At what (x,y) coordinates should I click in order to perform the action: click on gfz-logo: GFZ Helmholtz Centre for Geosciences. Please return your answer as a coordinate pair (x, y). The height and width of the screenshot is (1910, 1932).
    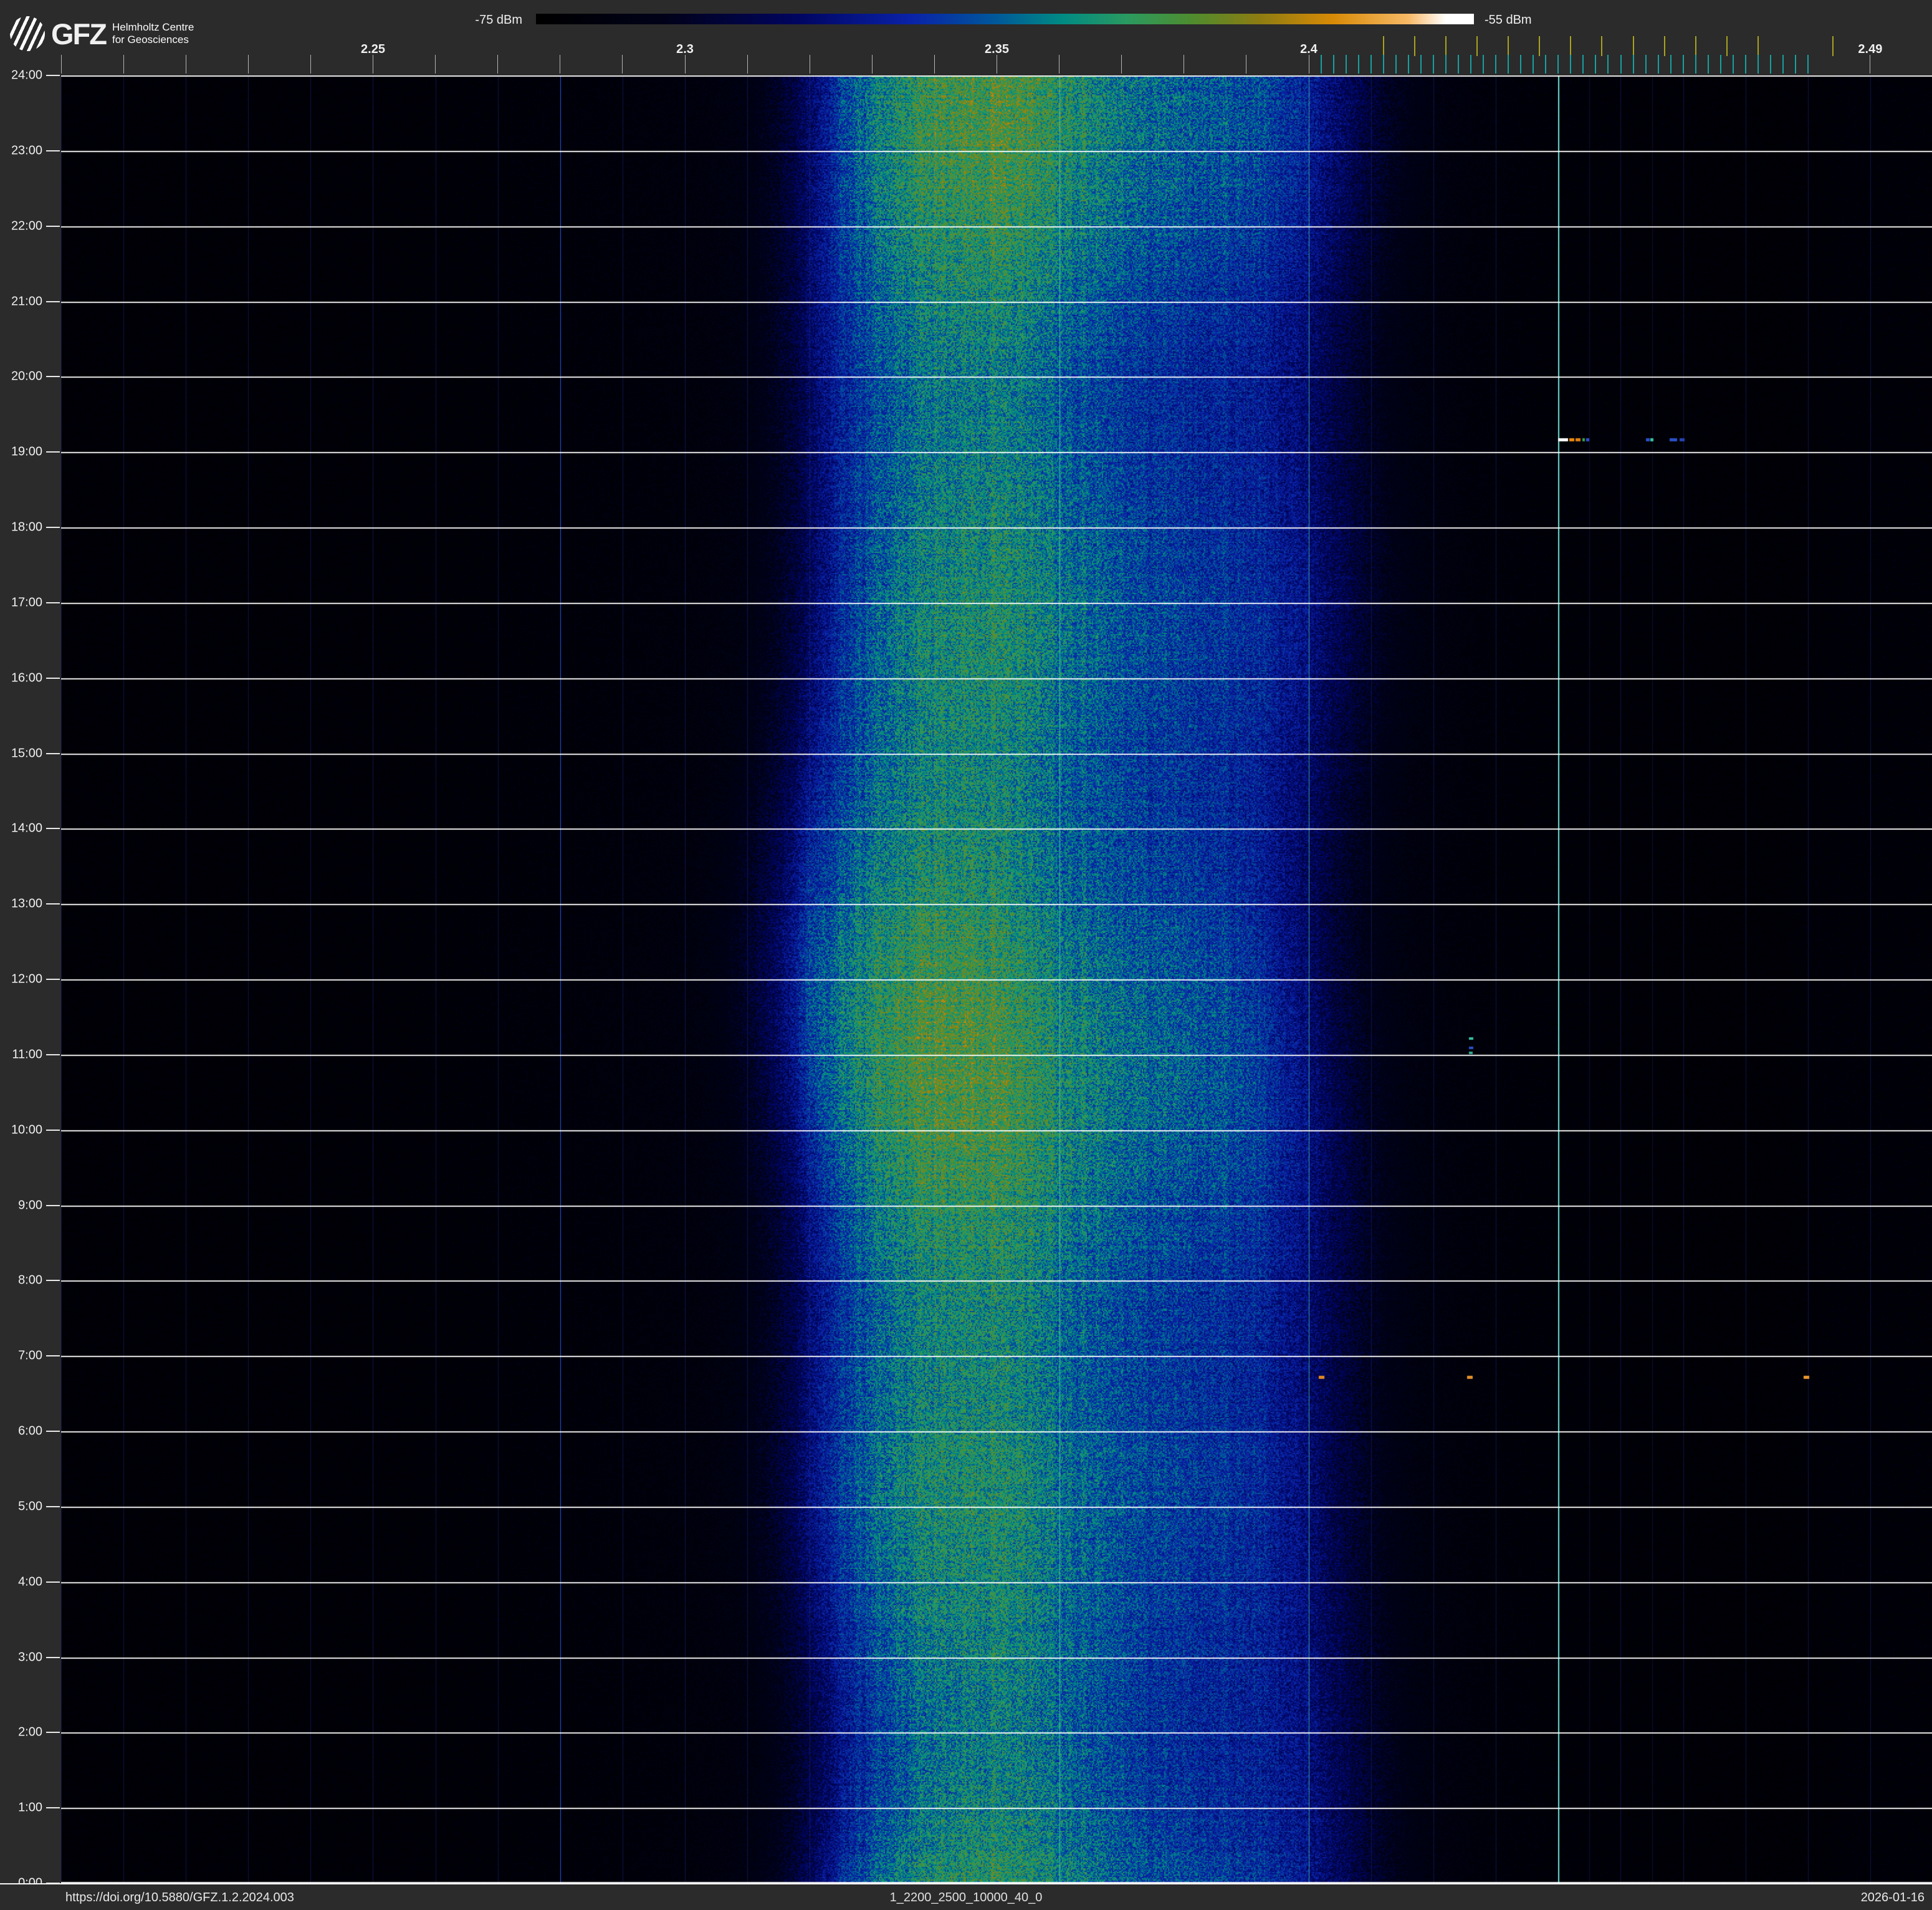
    Looking at the image, I should click on (102, 33).